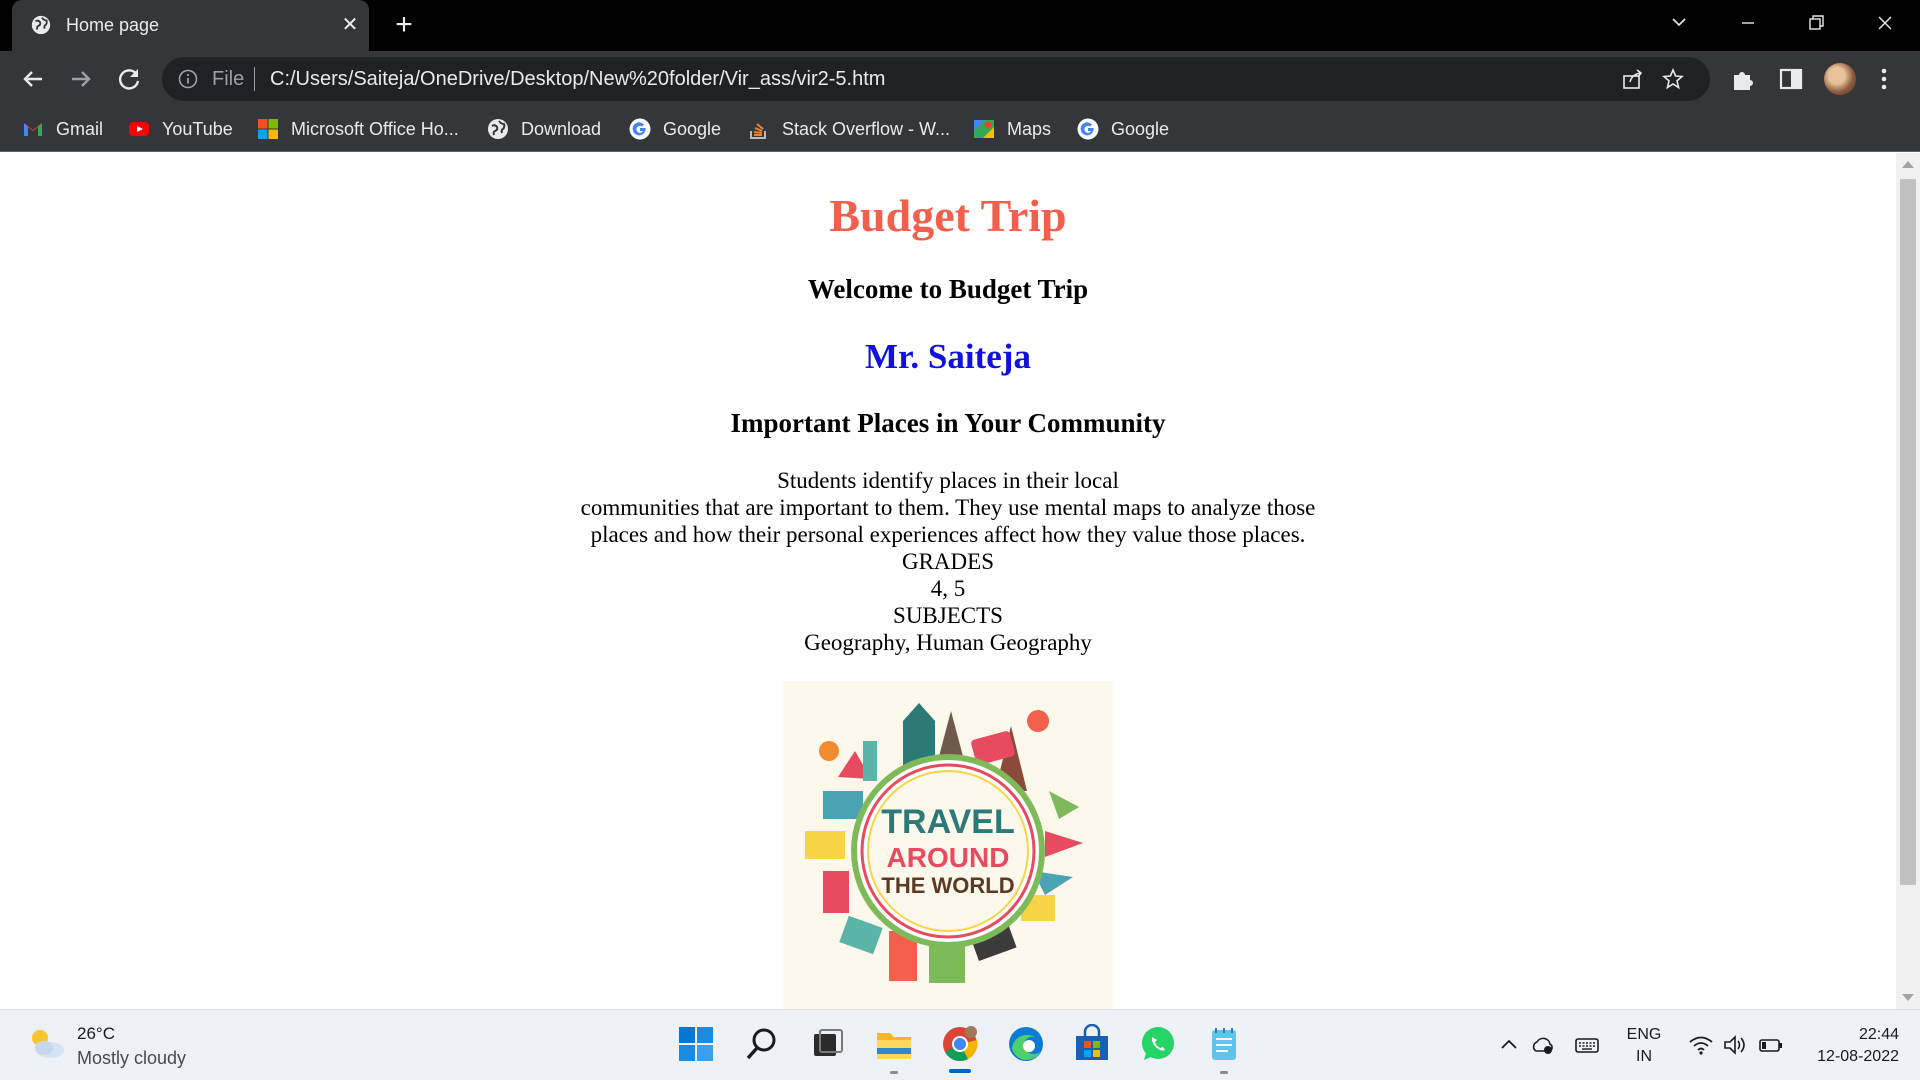 The image size is (1920, 1080). Describe the element at coordinates (1224, 1044) in the screenshot. I see `notepad-icon` at that location.